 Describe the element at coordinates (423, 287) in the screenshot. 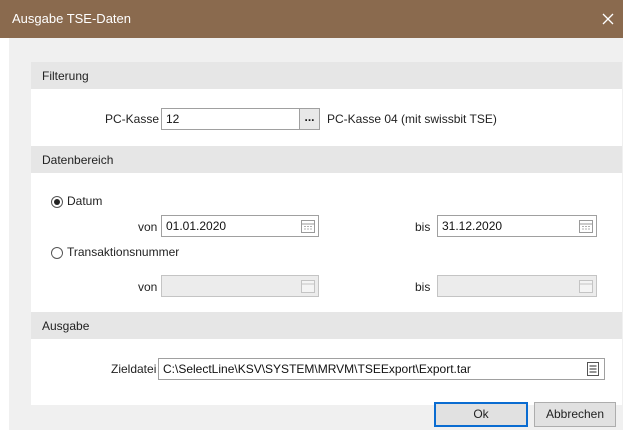

I see `transaktion-bis-label: bis` at that location.